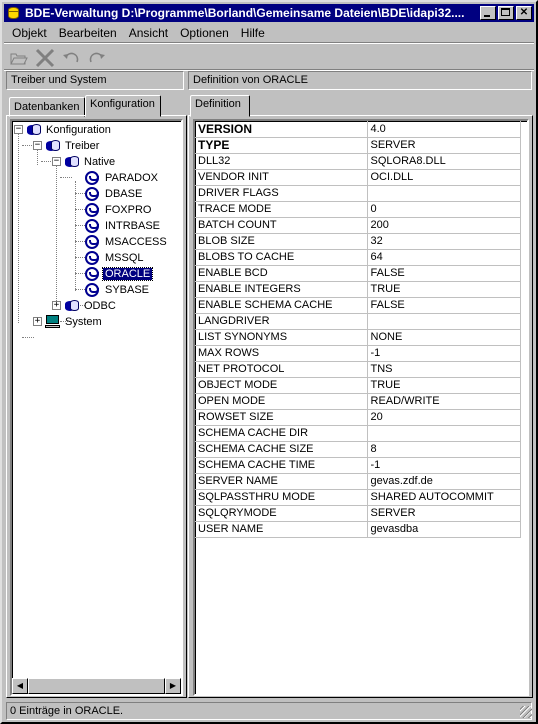 The height and width of the screenshot is (724, 538). Describe the element at coordinates (281, 321) in the screenshot. I see `definition-key: LANGDRIVER` at that location.